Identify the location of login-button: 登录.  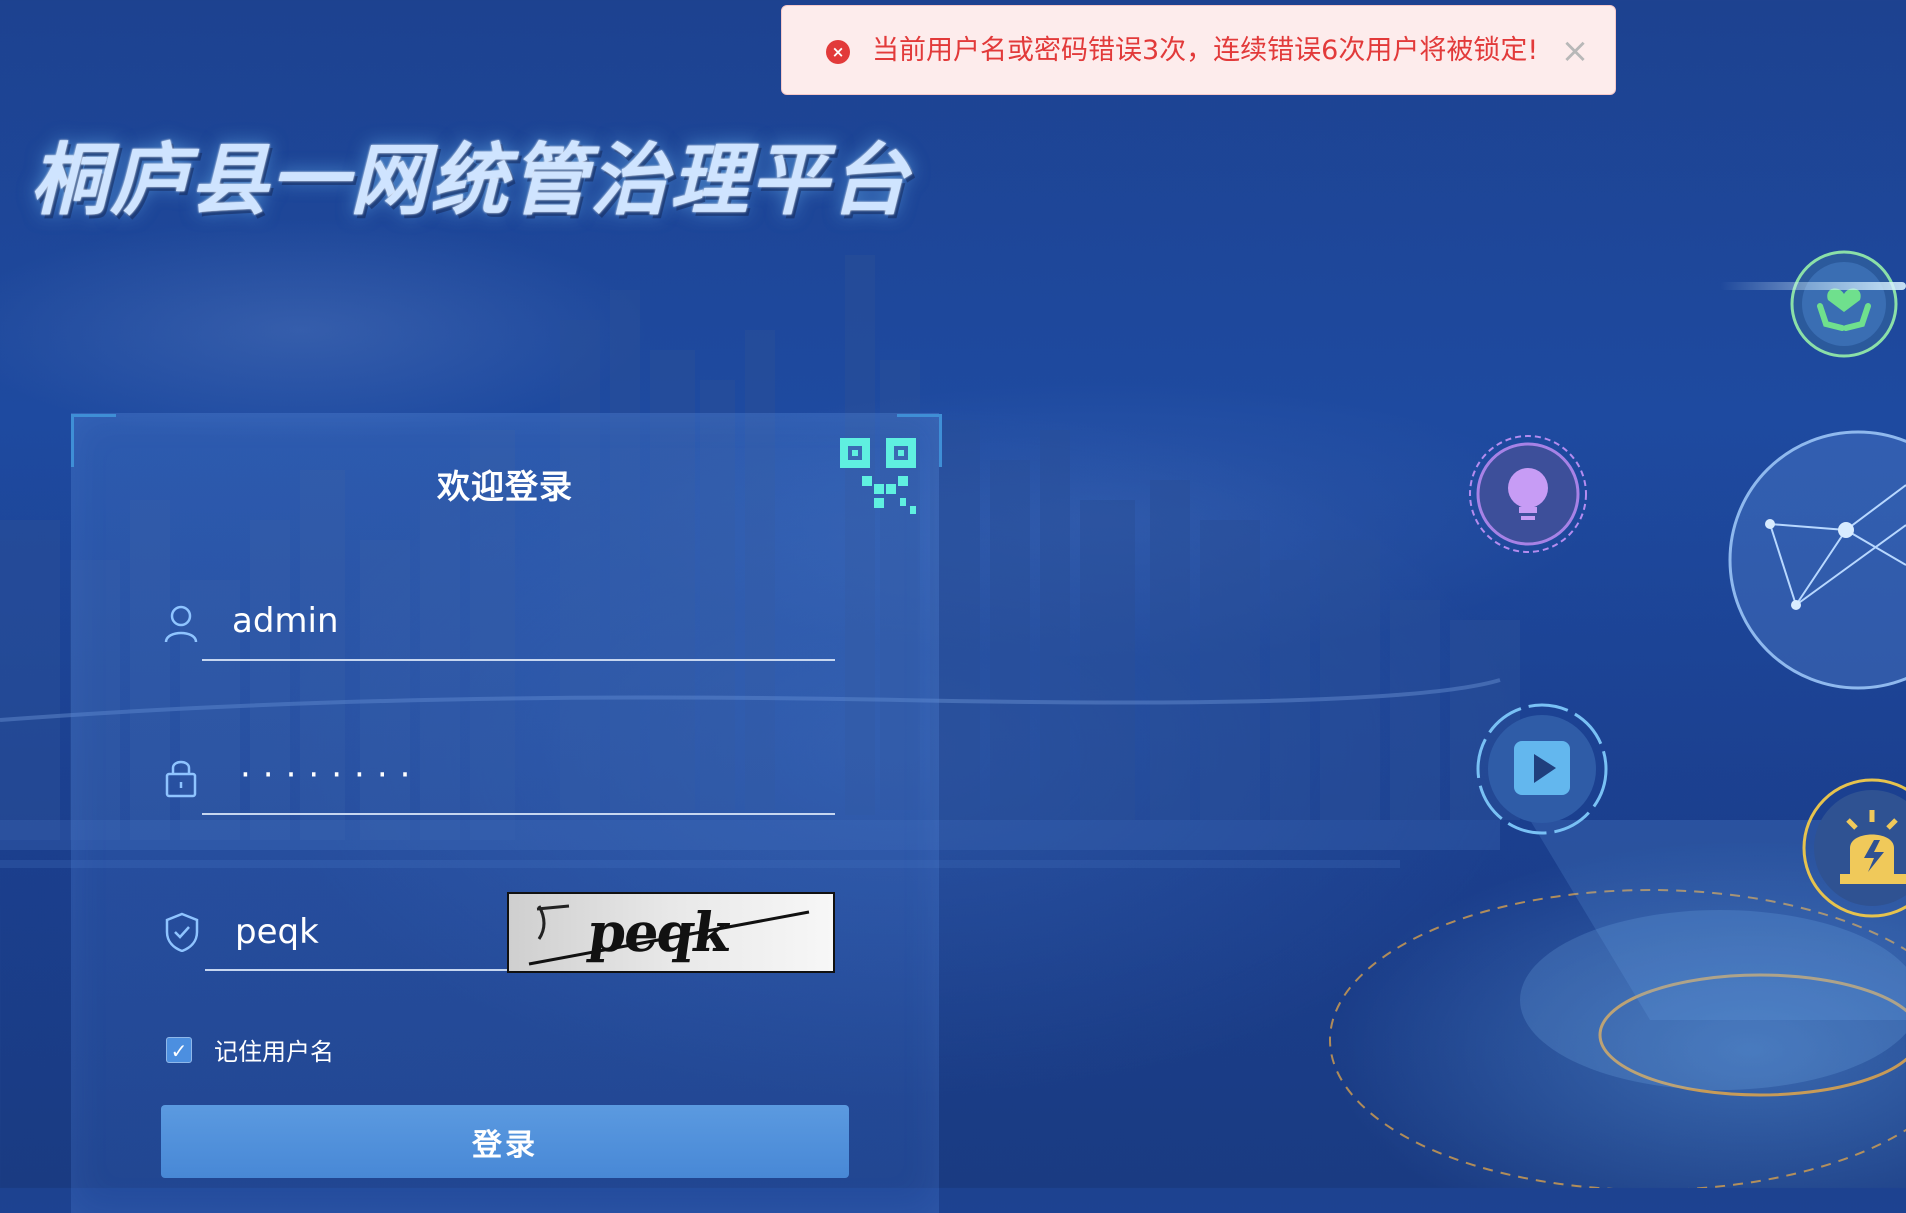
(505, 1141).